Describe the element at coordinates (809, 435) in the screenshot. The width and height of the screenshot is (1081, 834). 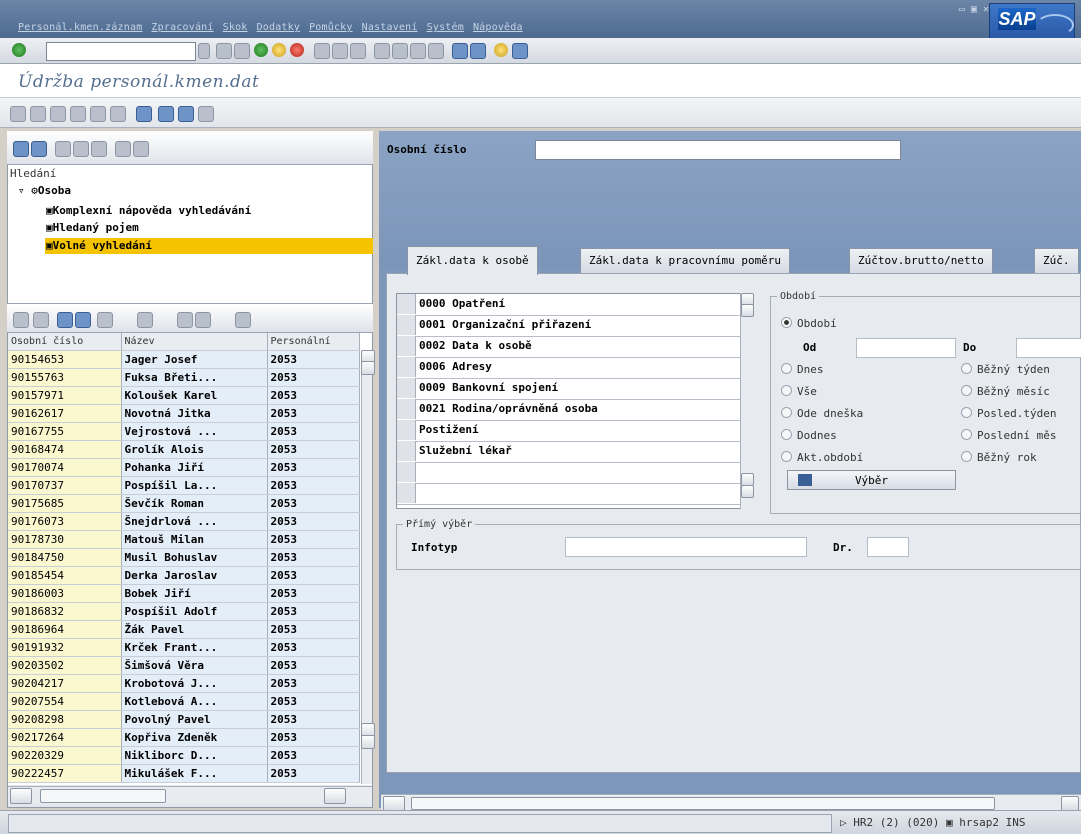
I see `radio-left_options-3: Dodnes` at that location.